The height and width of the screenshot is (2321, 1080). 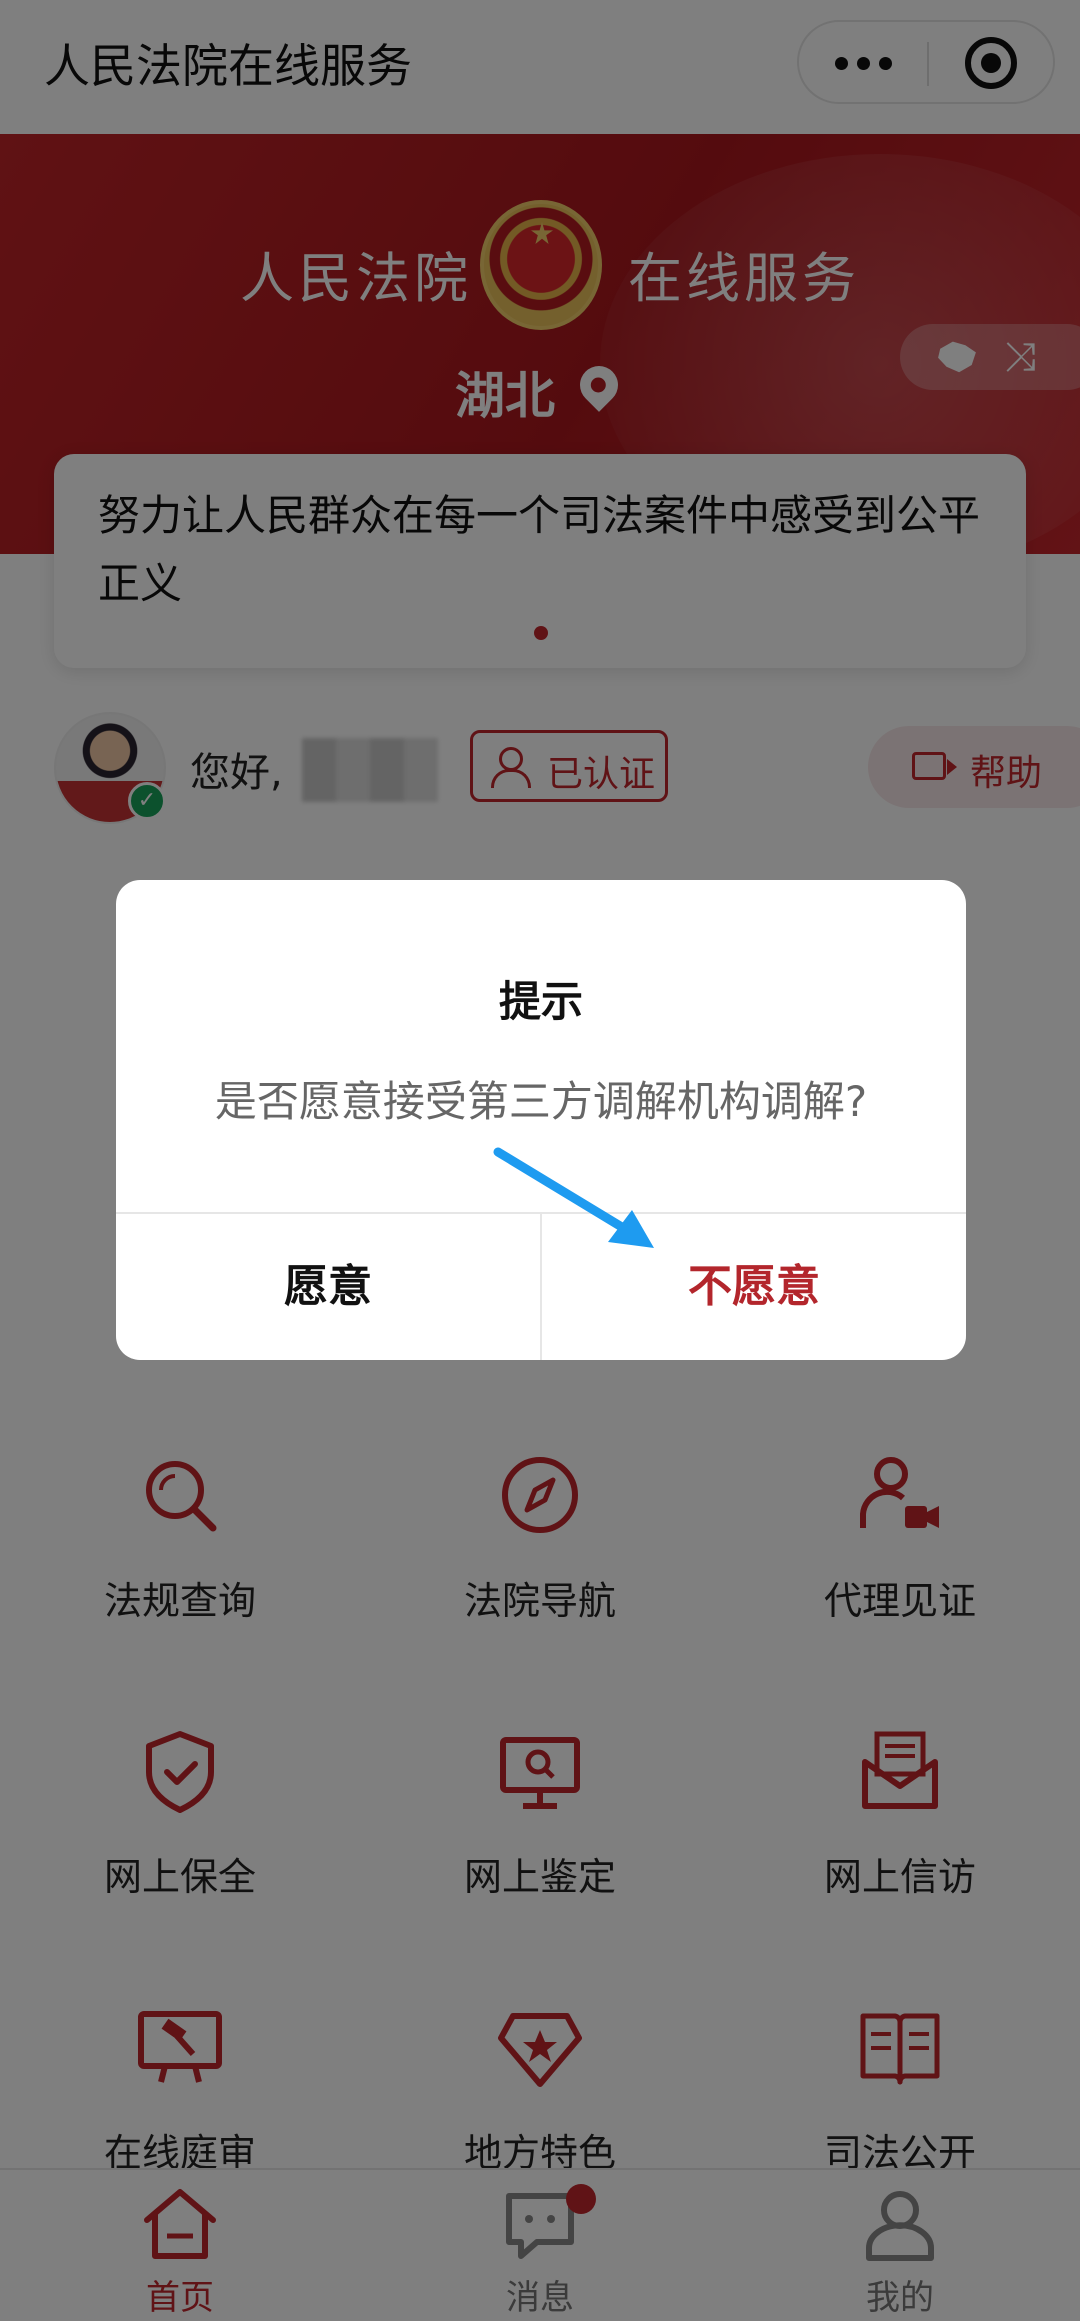 What do you see at coordinates (328, 1287) in the screenshot?
I see `accept-button: 愿意` at bounding box center [328, 1287].